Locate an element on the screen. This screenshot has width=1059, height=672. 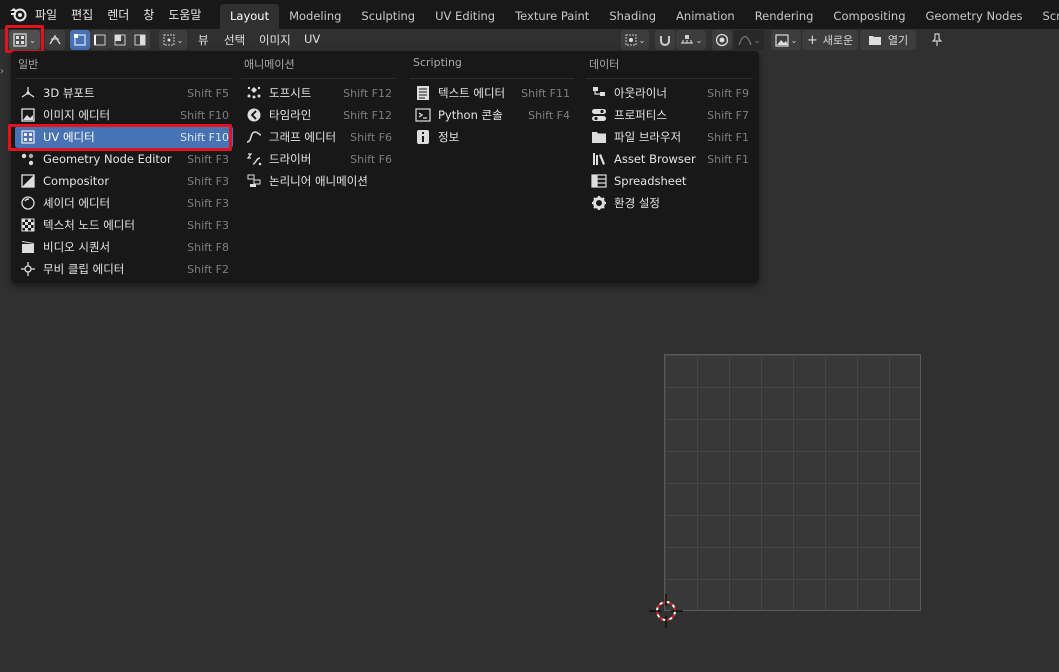
menu-item-editor: 무비 클립 에디터 Shift F2 is located at coordinates (124, 269).